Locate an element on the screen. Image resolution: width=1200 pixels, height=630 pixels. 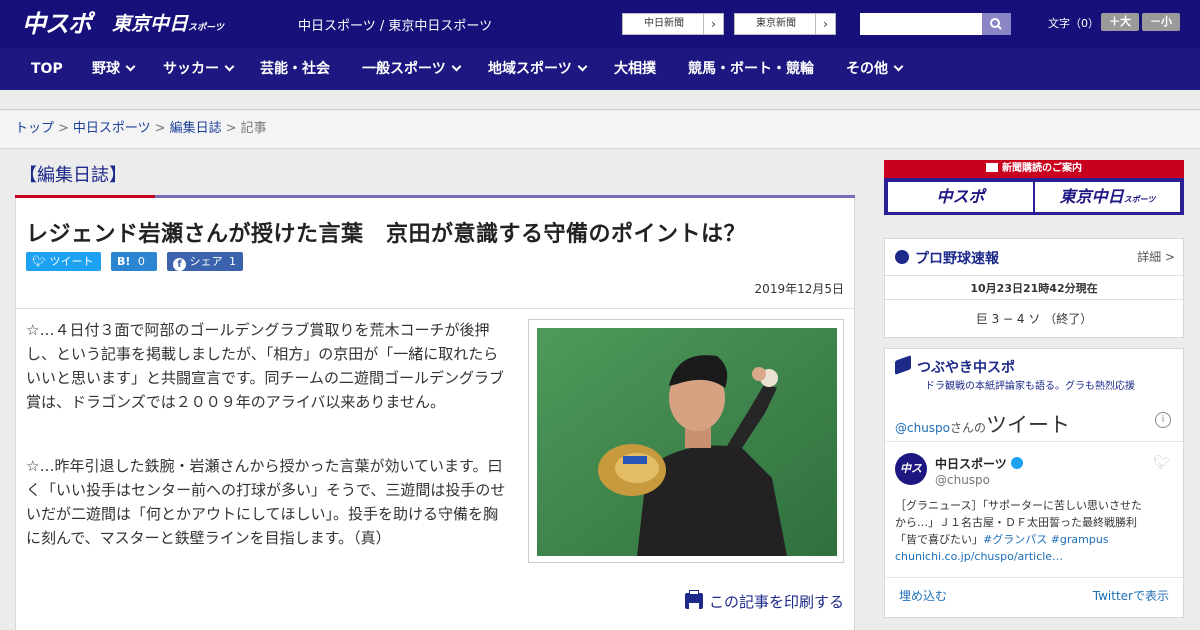
header-spacer is located at coordinates (600, 100).